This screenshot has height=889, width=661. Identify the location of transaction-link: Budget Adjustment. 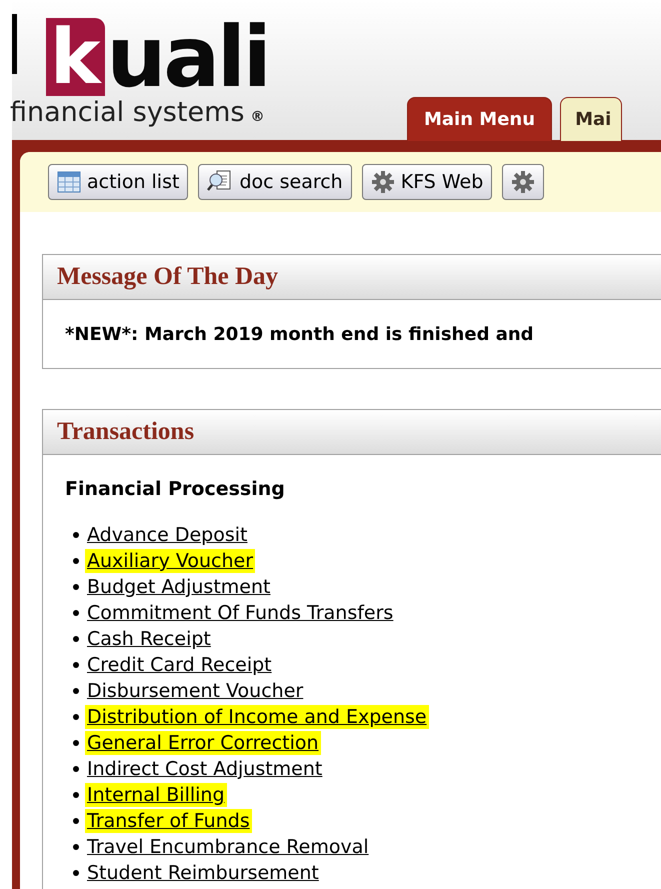
(178, 587).